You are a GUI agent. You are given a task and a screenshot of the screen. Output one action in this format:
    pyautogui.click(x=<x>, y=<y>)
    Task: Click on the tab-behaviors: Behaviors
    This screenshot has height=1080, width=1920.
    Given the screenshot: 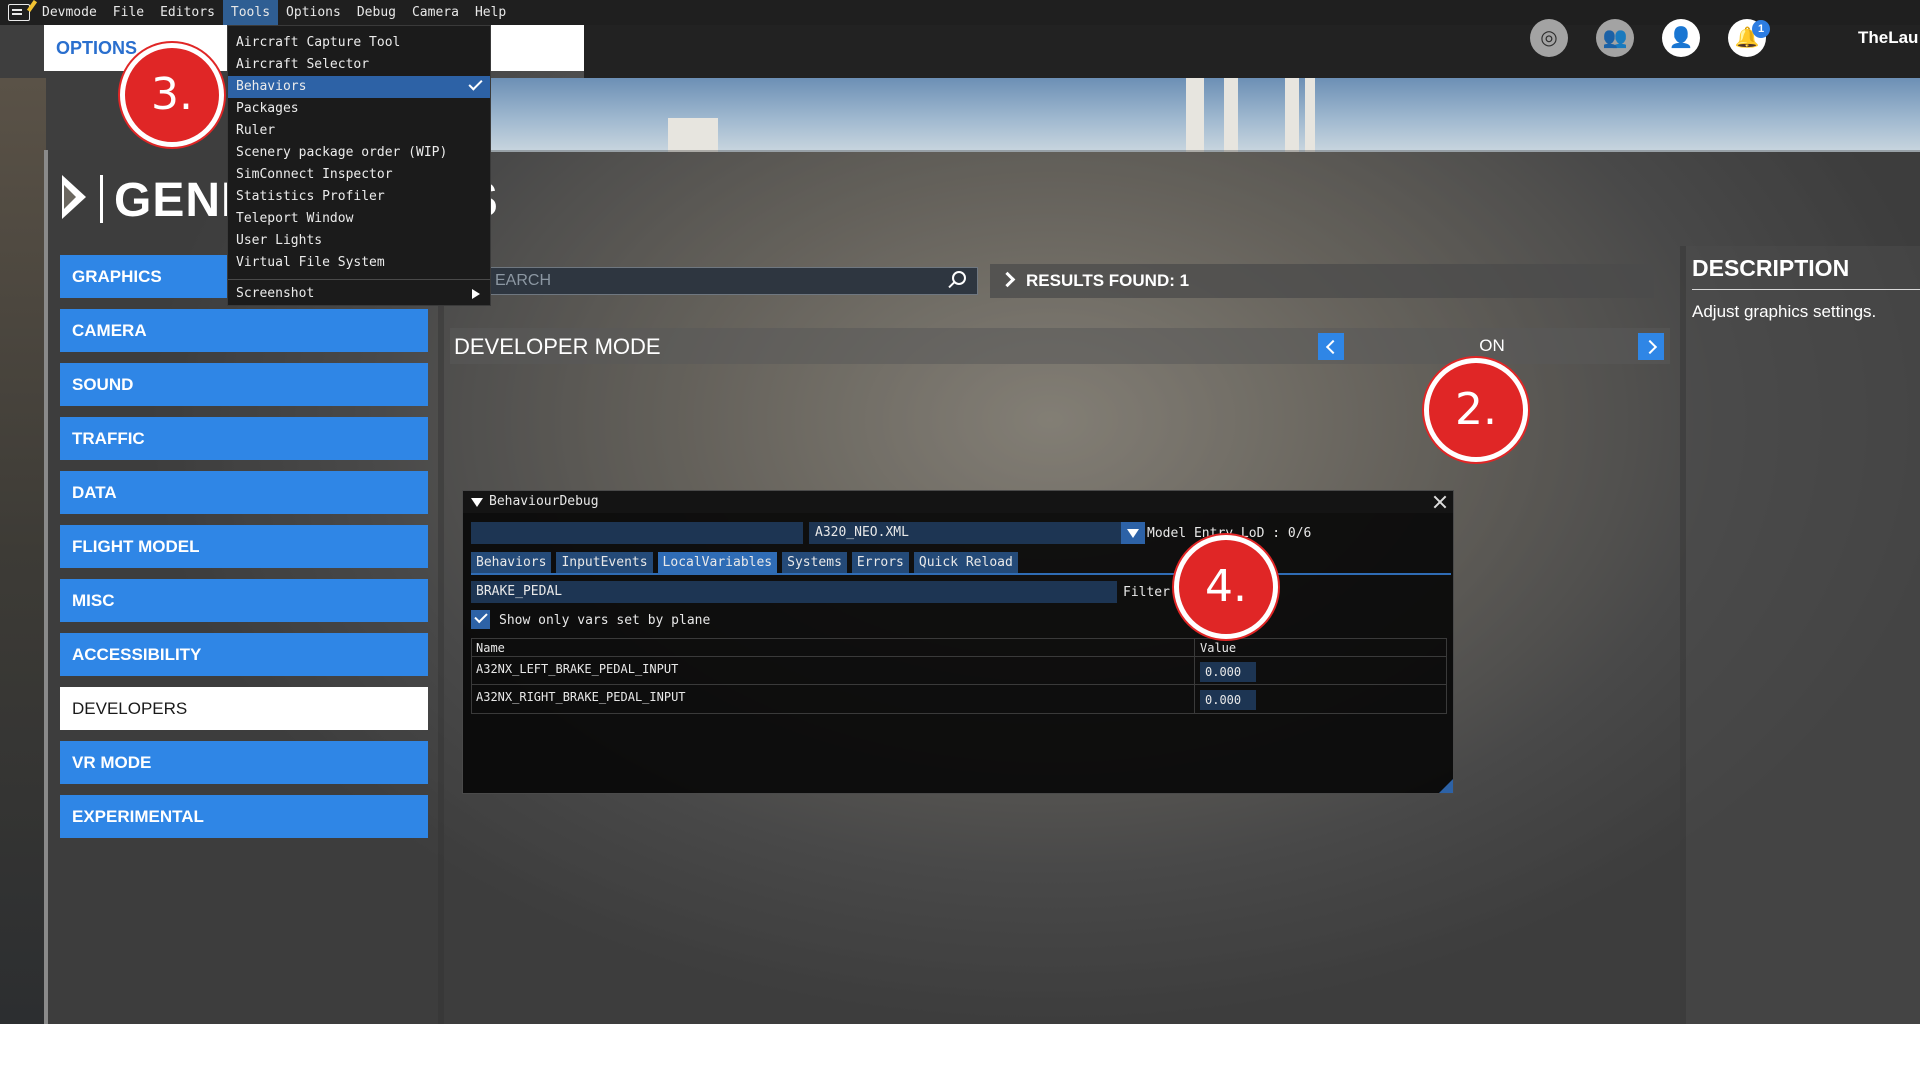 What is the action you would take?
    pyautogui.click(x=511, y=562)
    